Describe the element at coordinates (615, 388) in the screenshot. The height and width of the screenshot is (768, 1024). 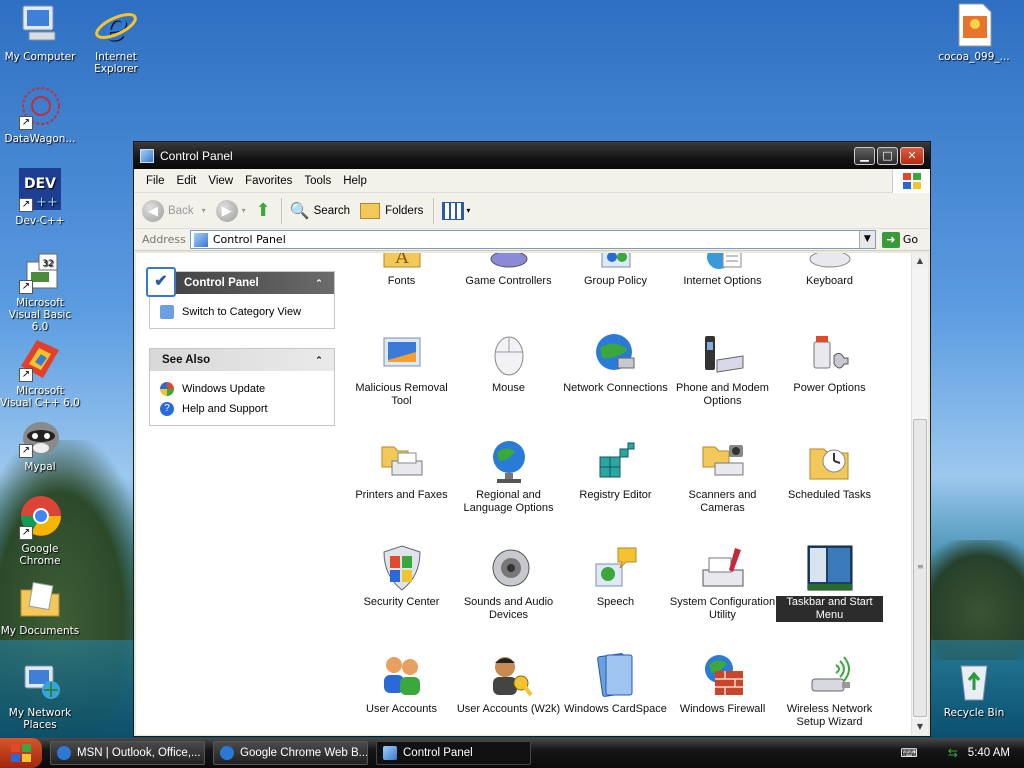
I see `item-label: Network Connections` at that location.